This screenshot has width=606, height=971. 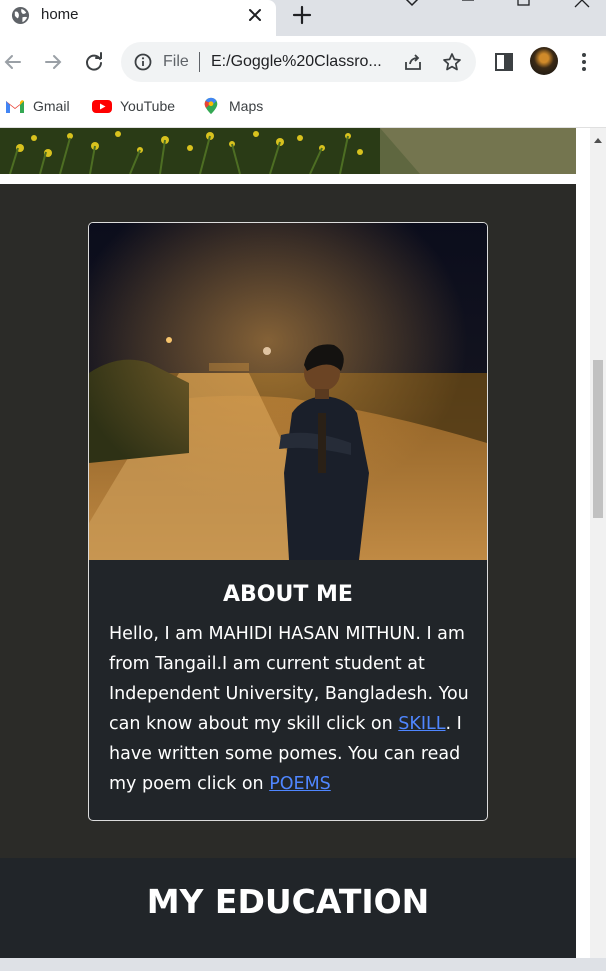 What do you see at coordinates (598, 439) in the screenshot?
I see `scrollbar-thumb` at bounding box center [598, 439].